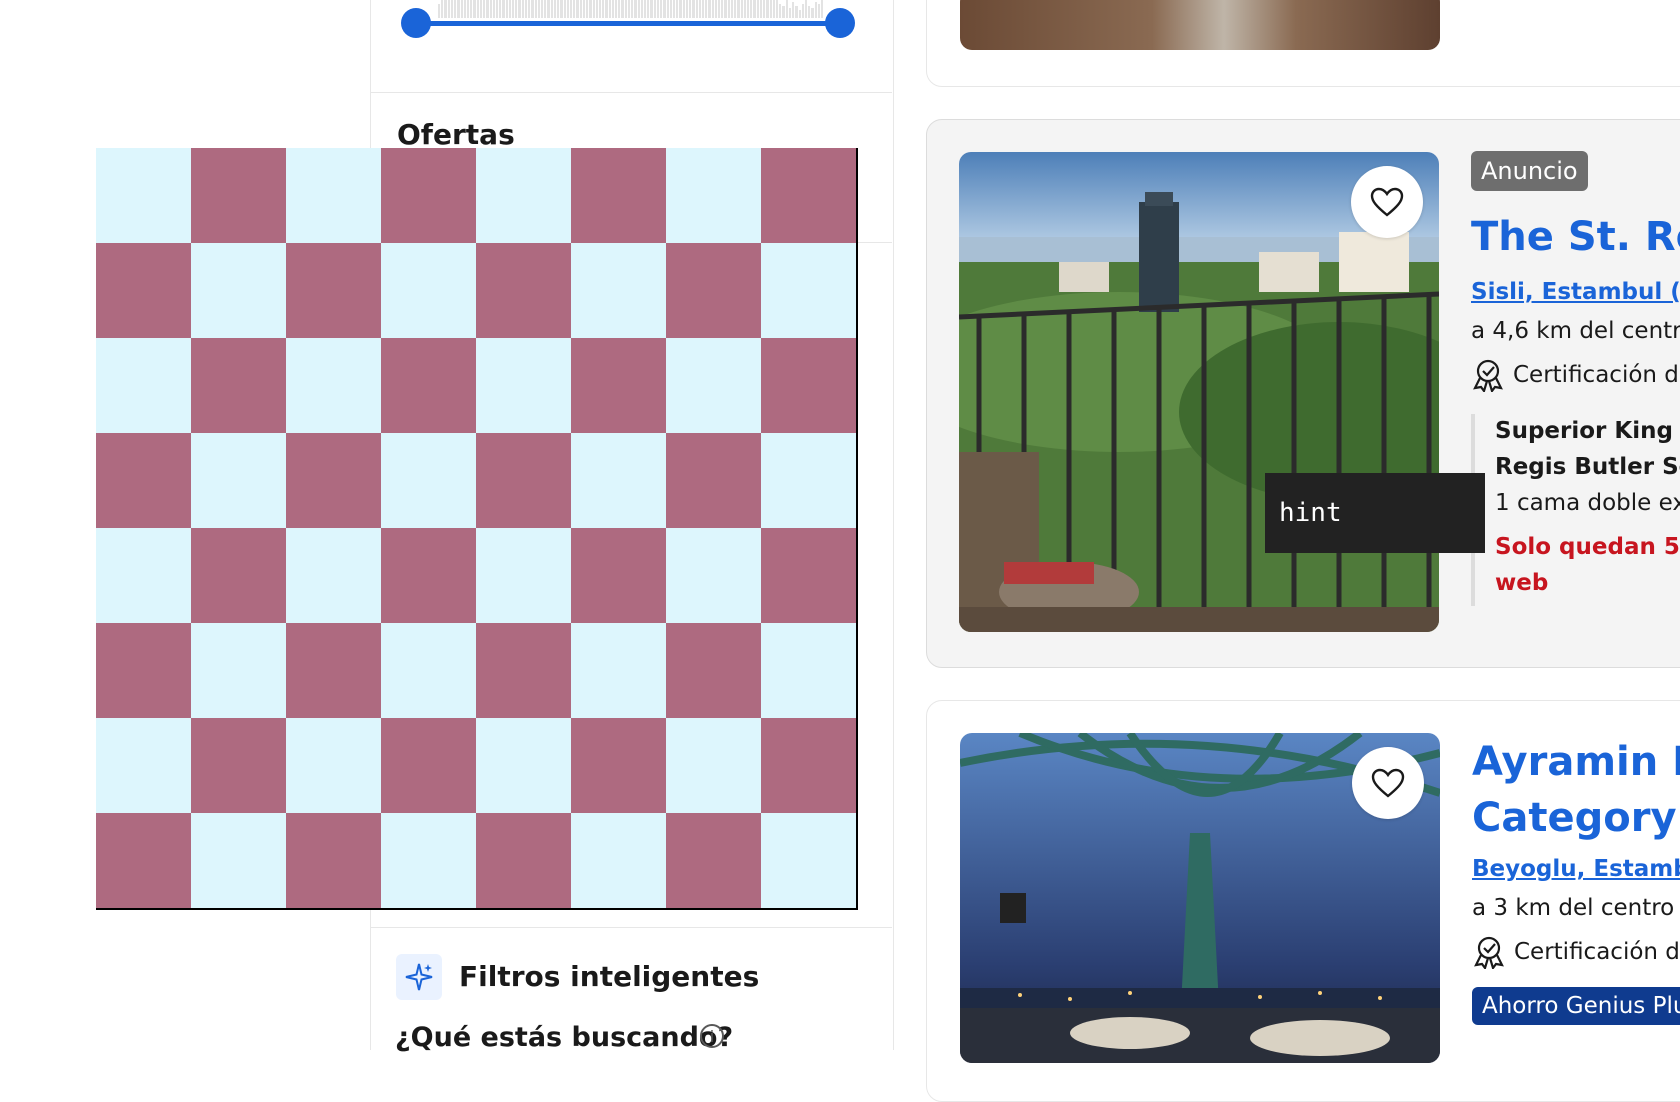 The height and width of the screenshot is (1102, 1680). I want to click on hotel-location-link: Beyoglu, Estambu, so click(1576, 869).